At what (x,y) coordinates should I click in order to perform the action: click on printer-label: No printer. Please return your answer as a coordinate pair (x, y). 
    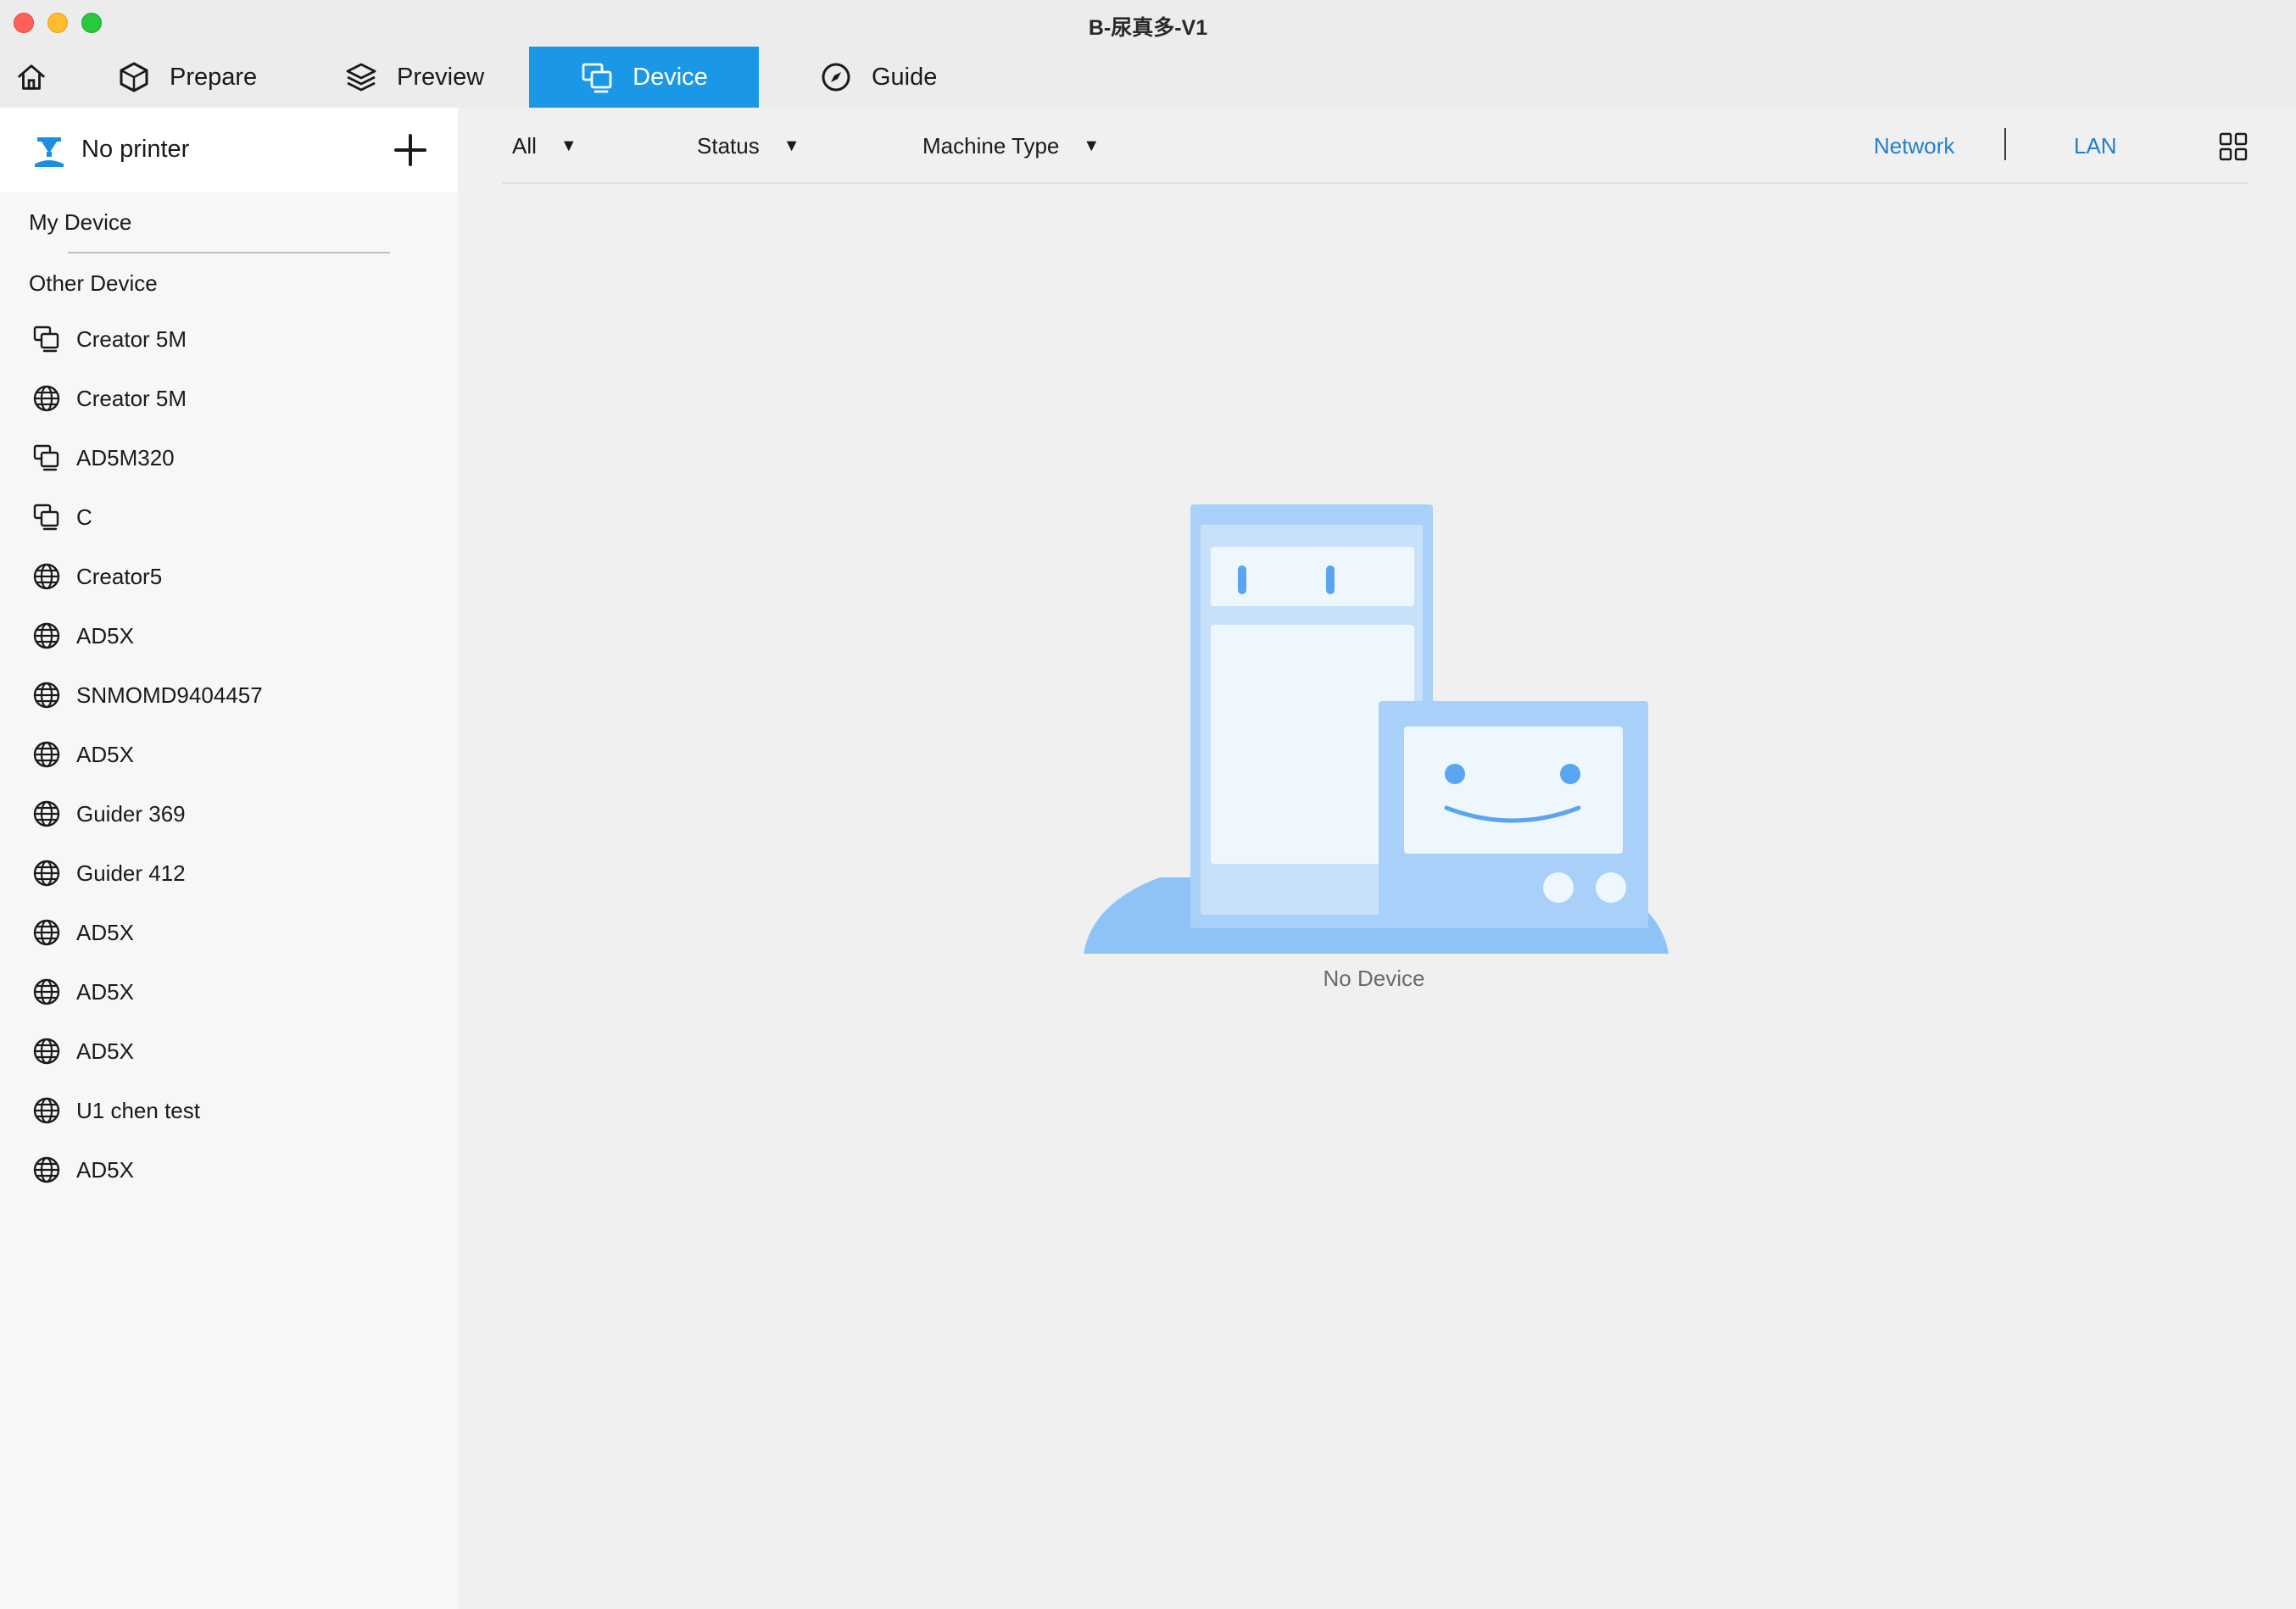
    Looking at the image, I should click on (135, 149).